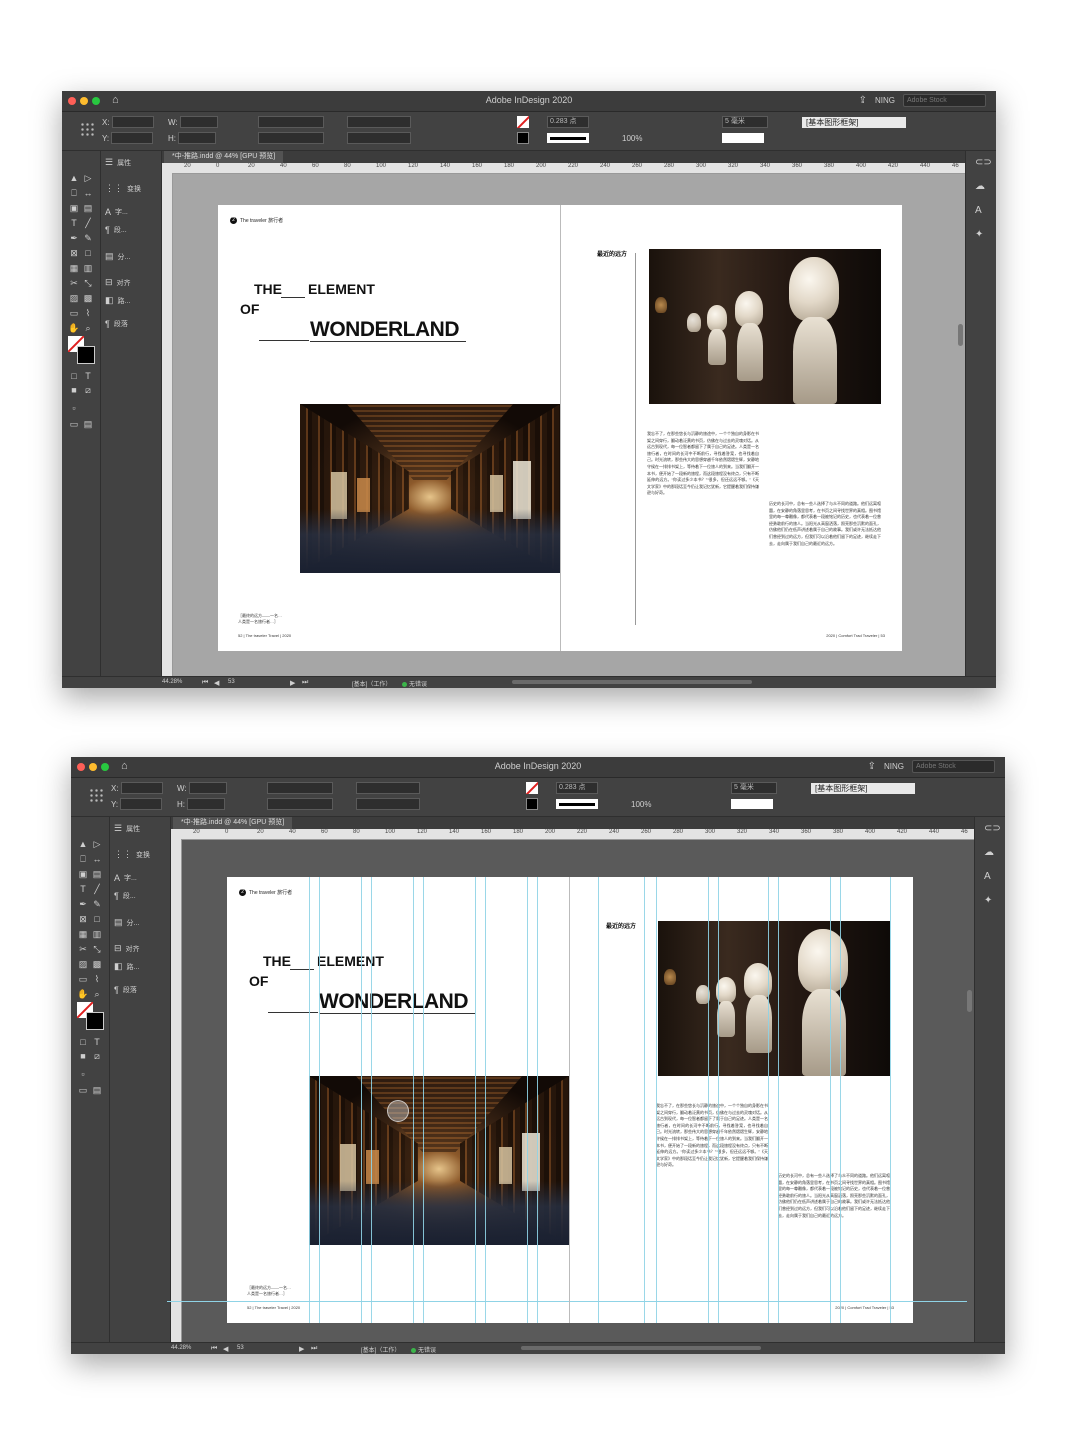  What do you see at coordinates (430, 488) in the screenshot?
I see `library-photo` at bounding box center [430, 488].